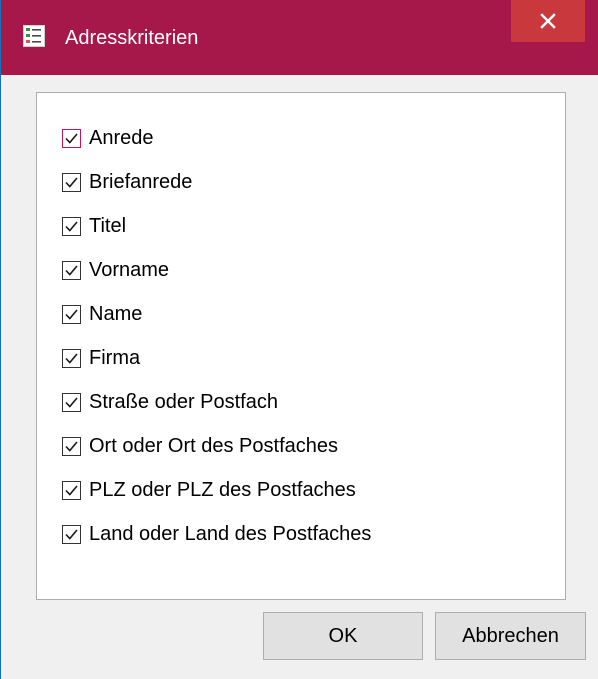 The image size is (598, 679). Describe the element at coordinates (510, 636) in the screenshot. I see `cancel-button: Abbrechen` at that location.